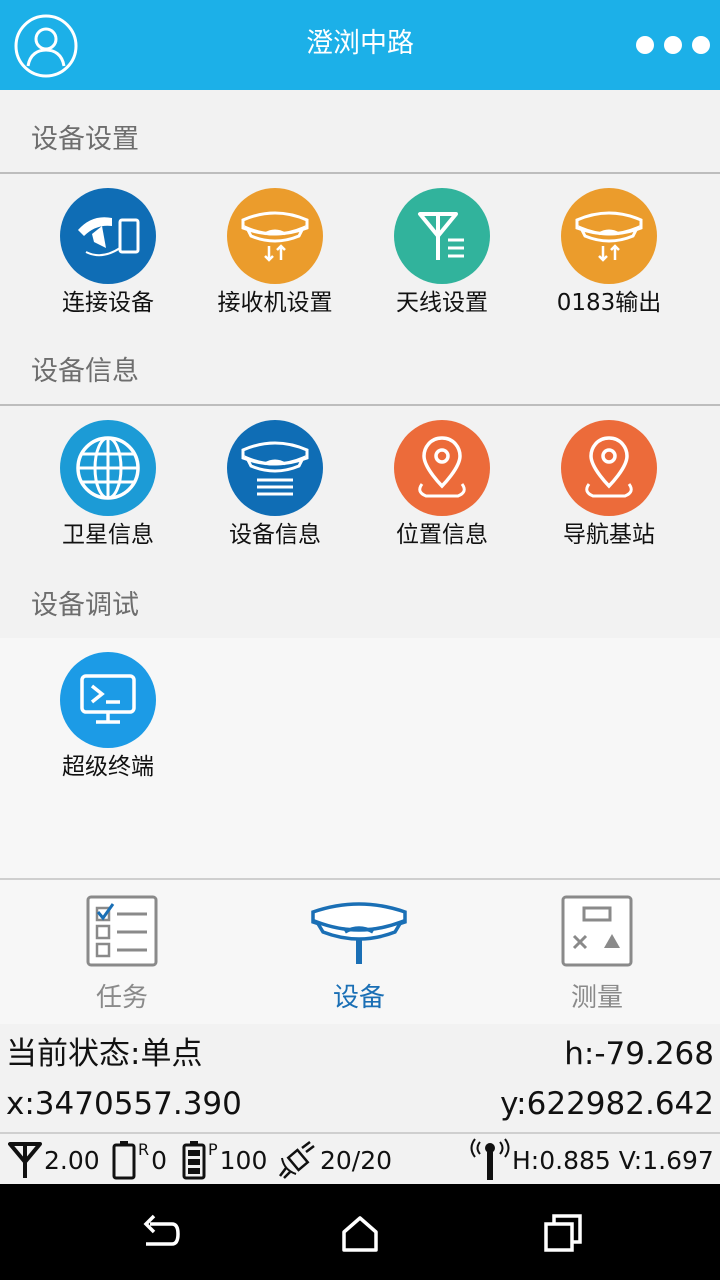 The width and height of the screenshot is (720, 1280). Describe the element at coordinates (609, 468) in the screenshot. I see `navigation-pin-icon` at that location.